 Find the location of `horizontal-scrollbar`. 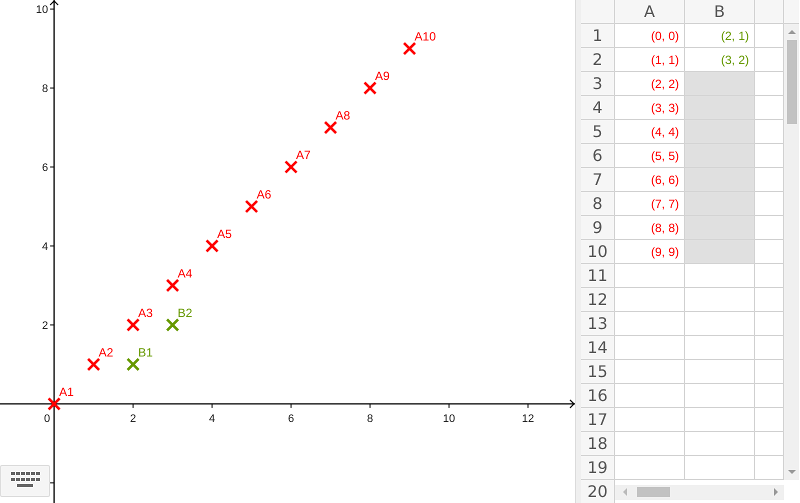

horizontal-scrollbar is located at coordinates (699, 492).